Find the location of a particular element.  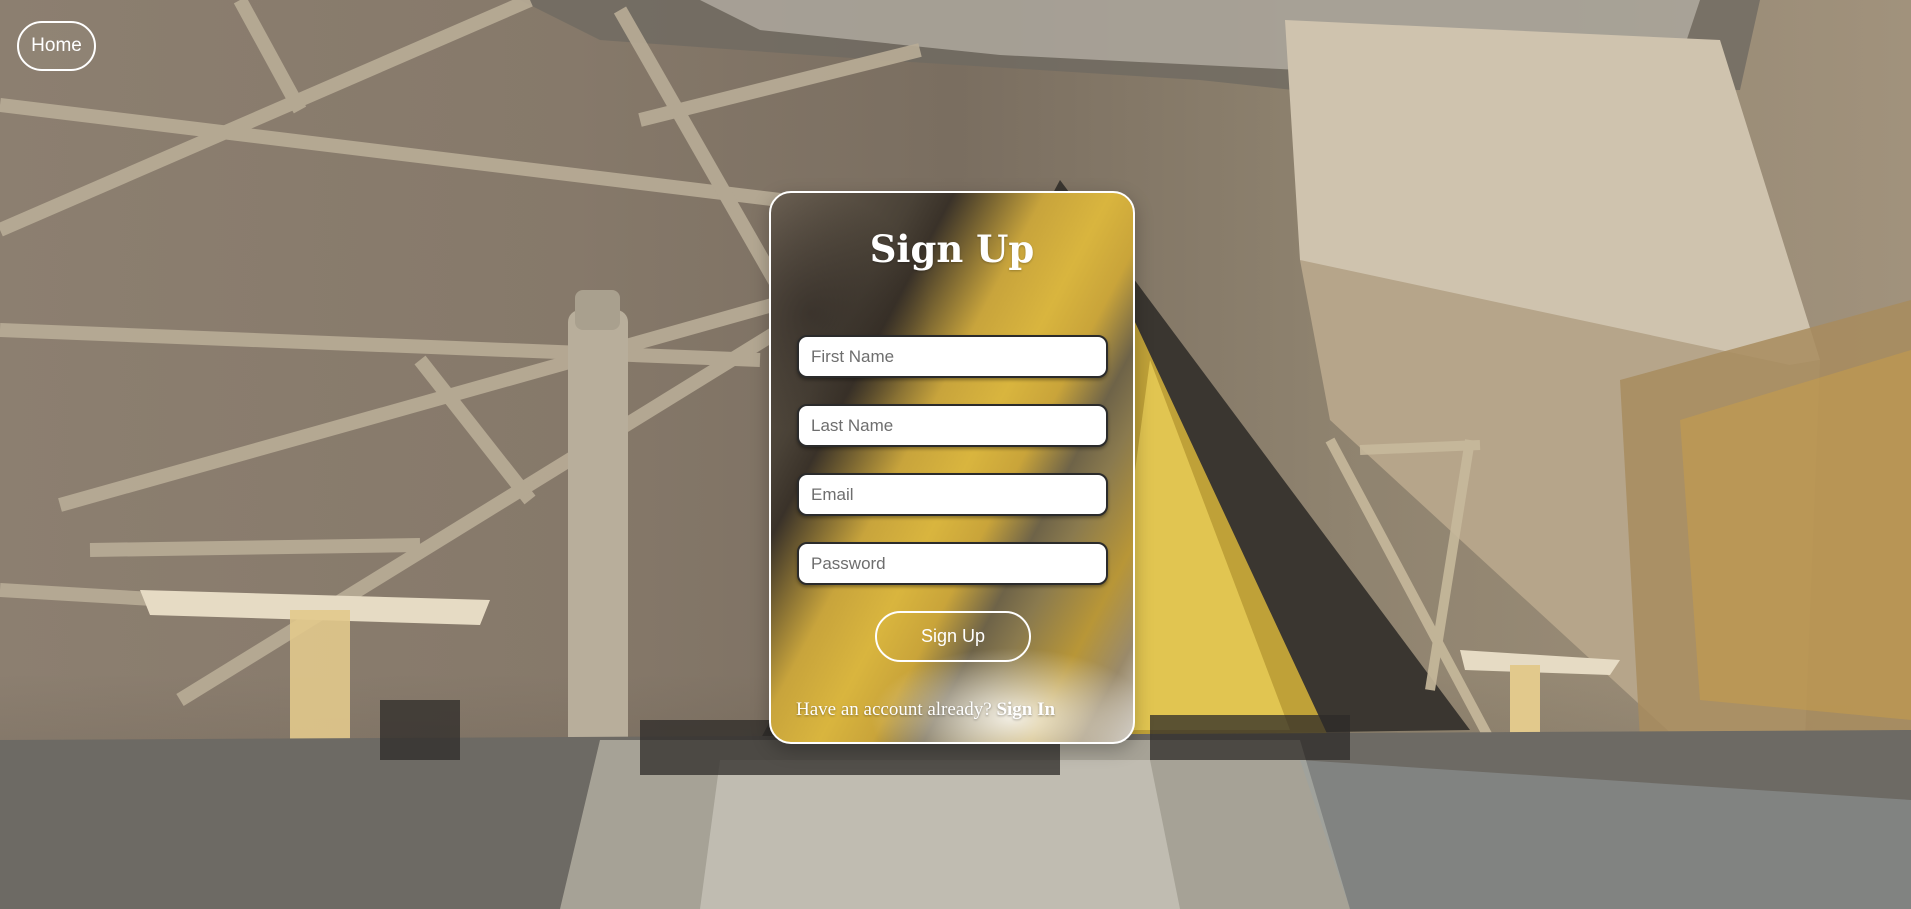

last-name-input is located at coordinates (952, 425).